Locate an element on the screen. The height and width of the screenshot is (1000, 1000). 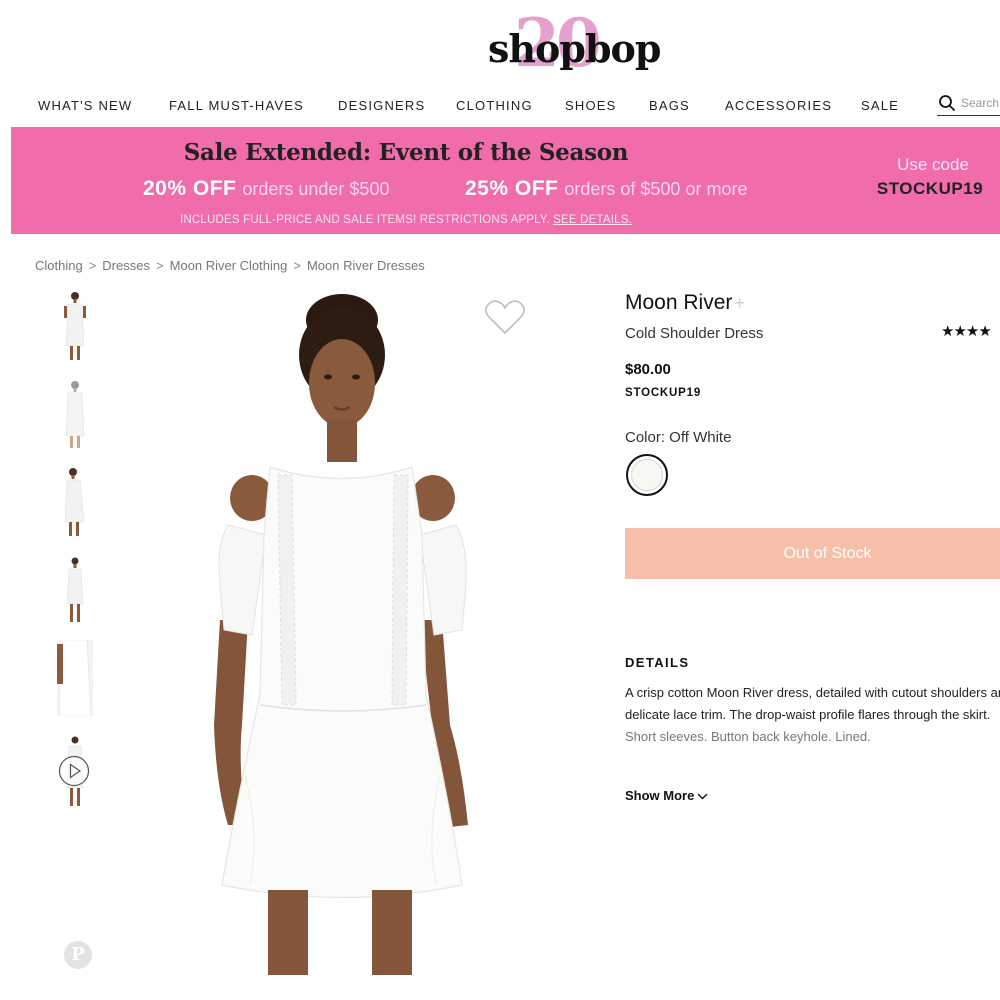
thumbnail-1-image is located at coordinates (75, 326).